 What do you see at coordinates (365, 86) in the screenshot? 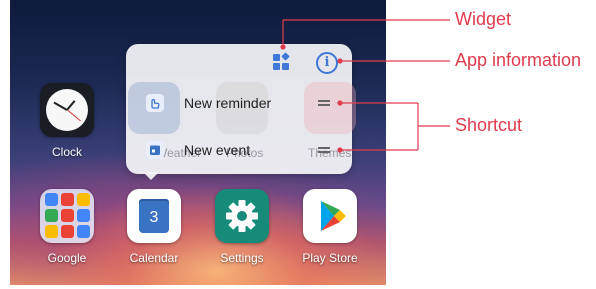
I see `callout-lines` at bounding box center [365, 86].